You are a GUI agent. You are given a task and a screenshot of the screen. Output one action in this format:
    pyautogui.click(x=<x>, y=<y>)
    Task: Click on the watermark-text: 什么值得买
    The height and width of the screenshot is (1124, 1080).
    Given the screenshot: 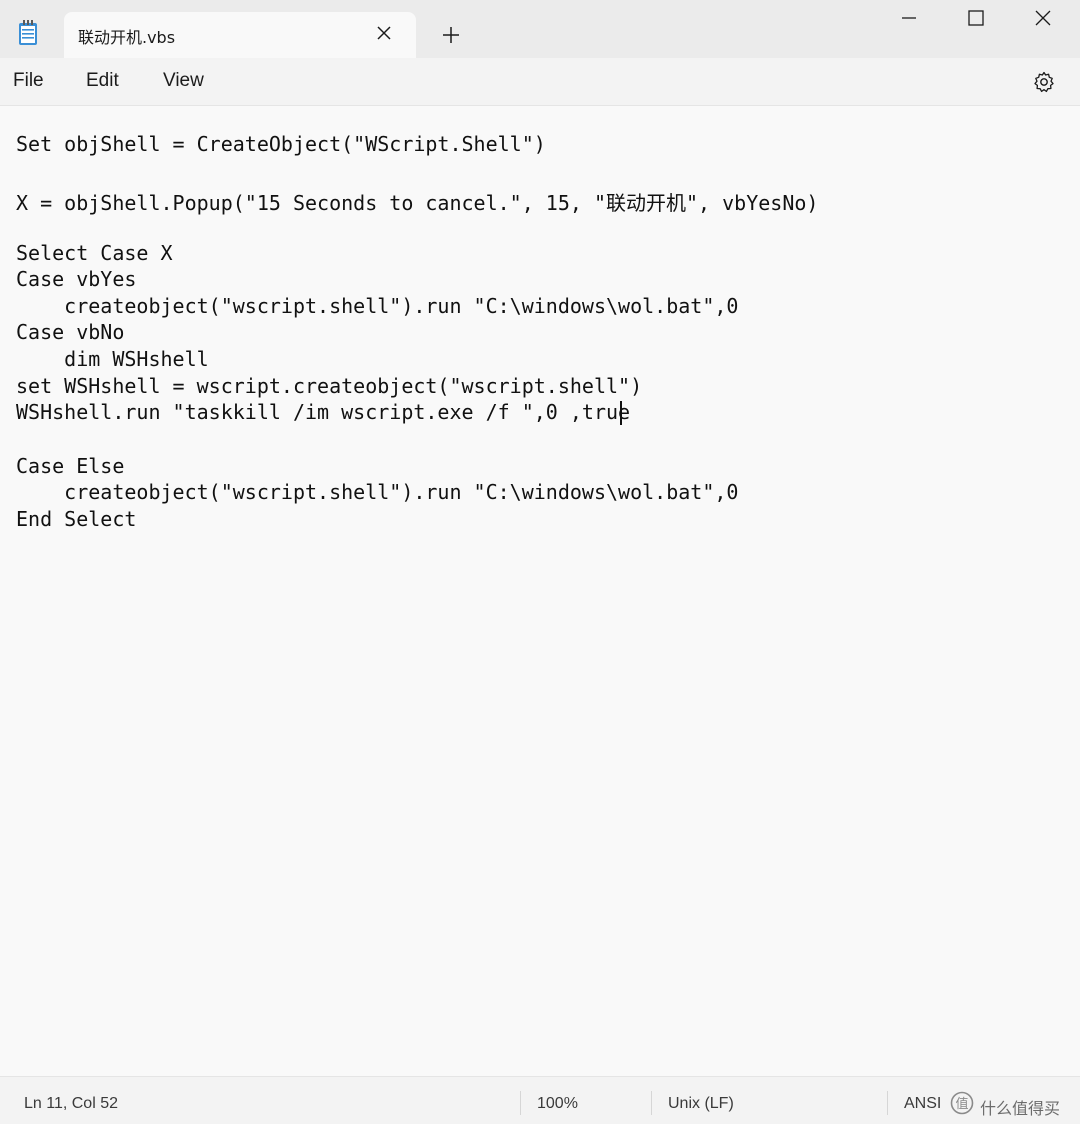 What is the action you would take?
    pyautogui.click(x=1020, y=1108)
    